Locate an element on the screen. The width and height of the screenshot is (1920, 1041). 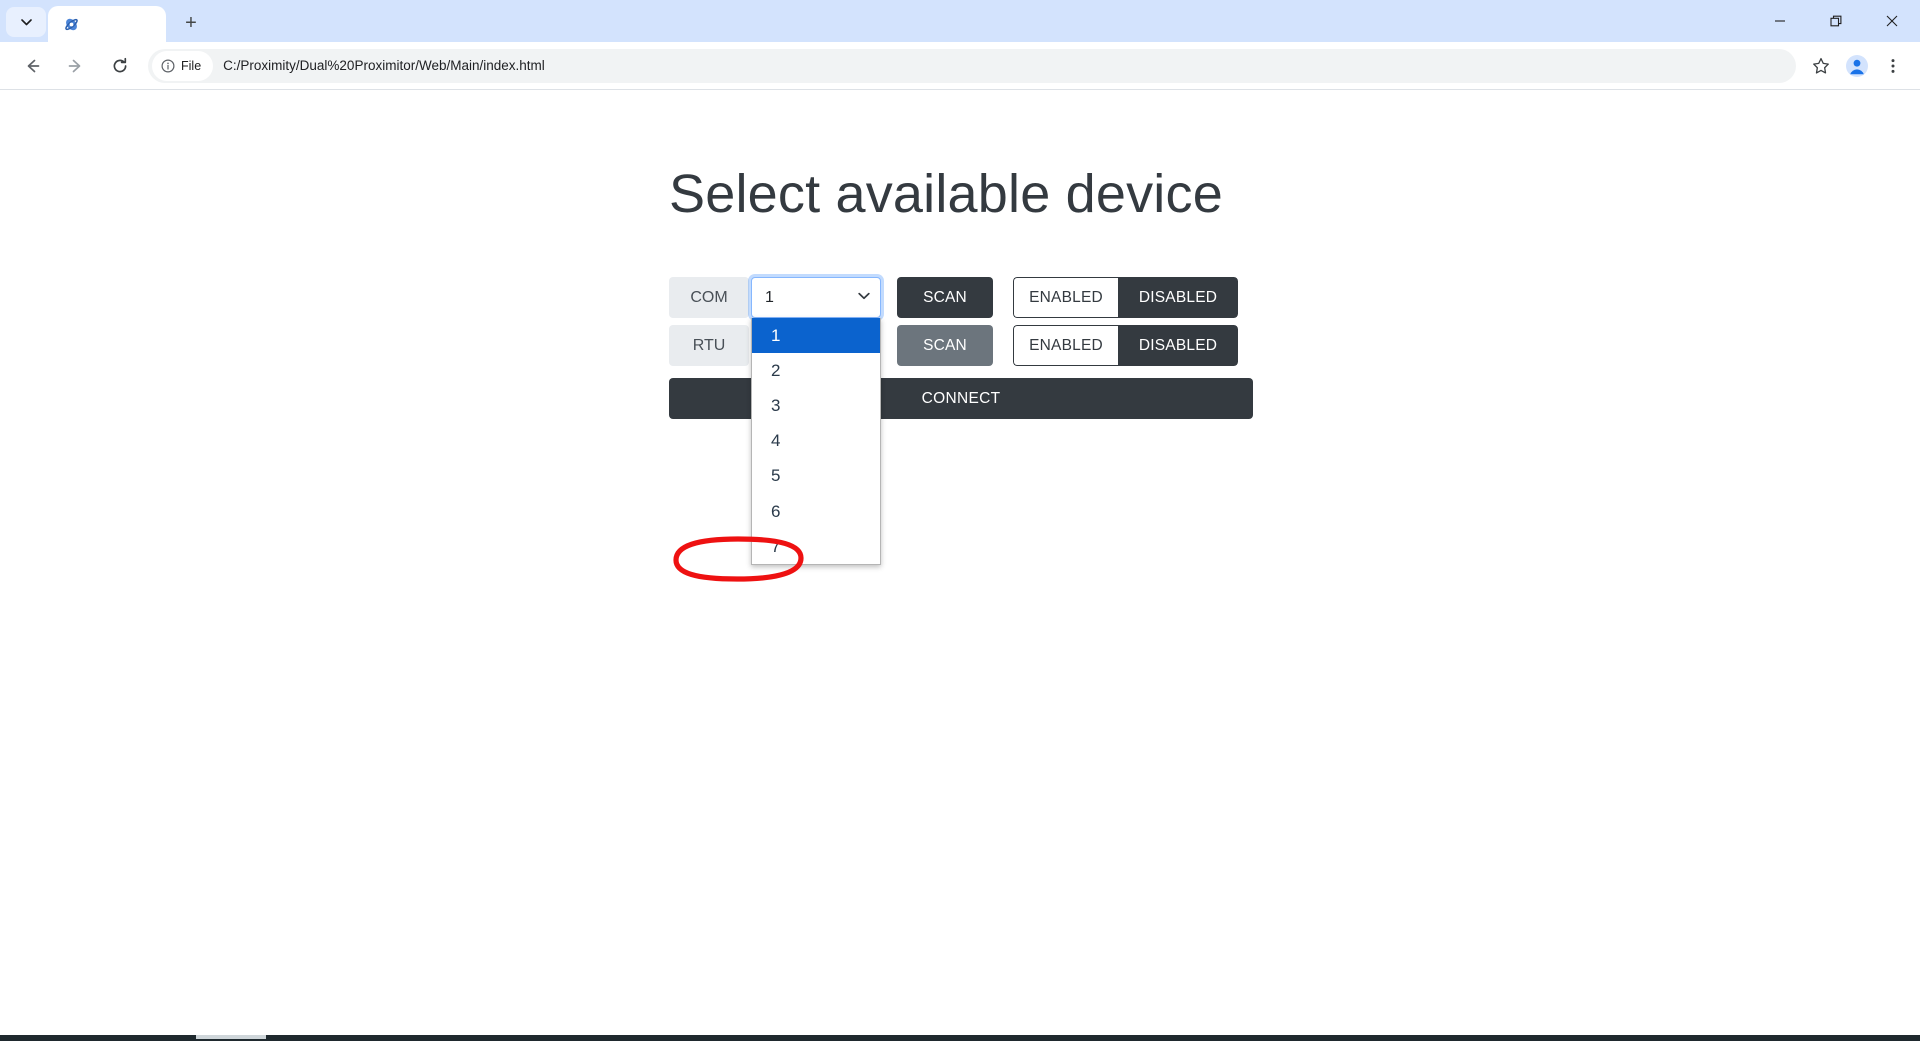
scheme-badge-label: File is located at coordinates (191, 65).